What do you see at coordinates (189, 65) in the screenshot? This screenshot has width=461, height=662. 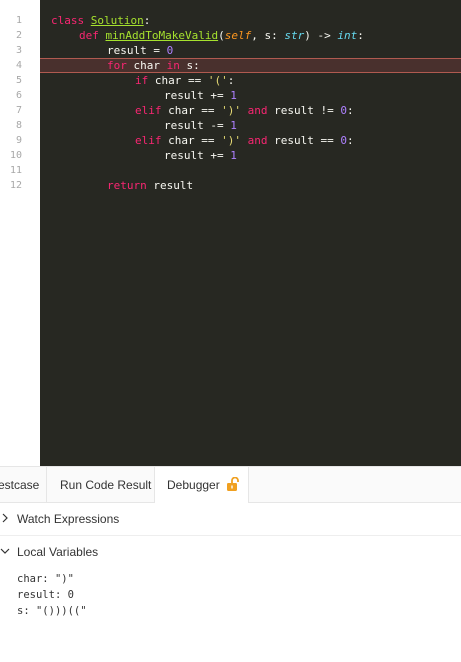 I see `code-token: s:` at bounding box center [189, 65].